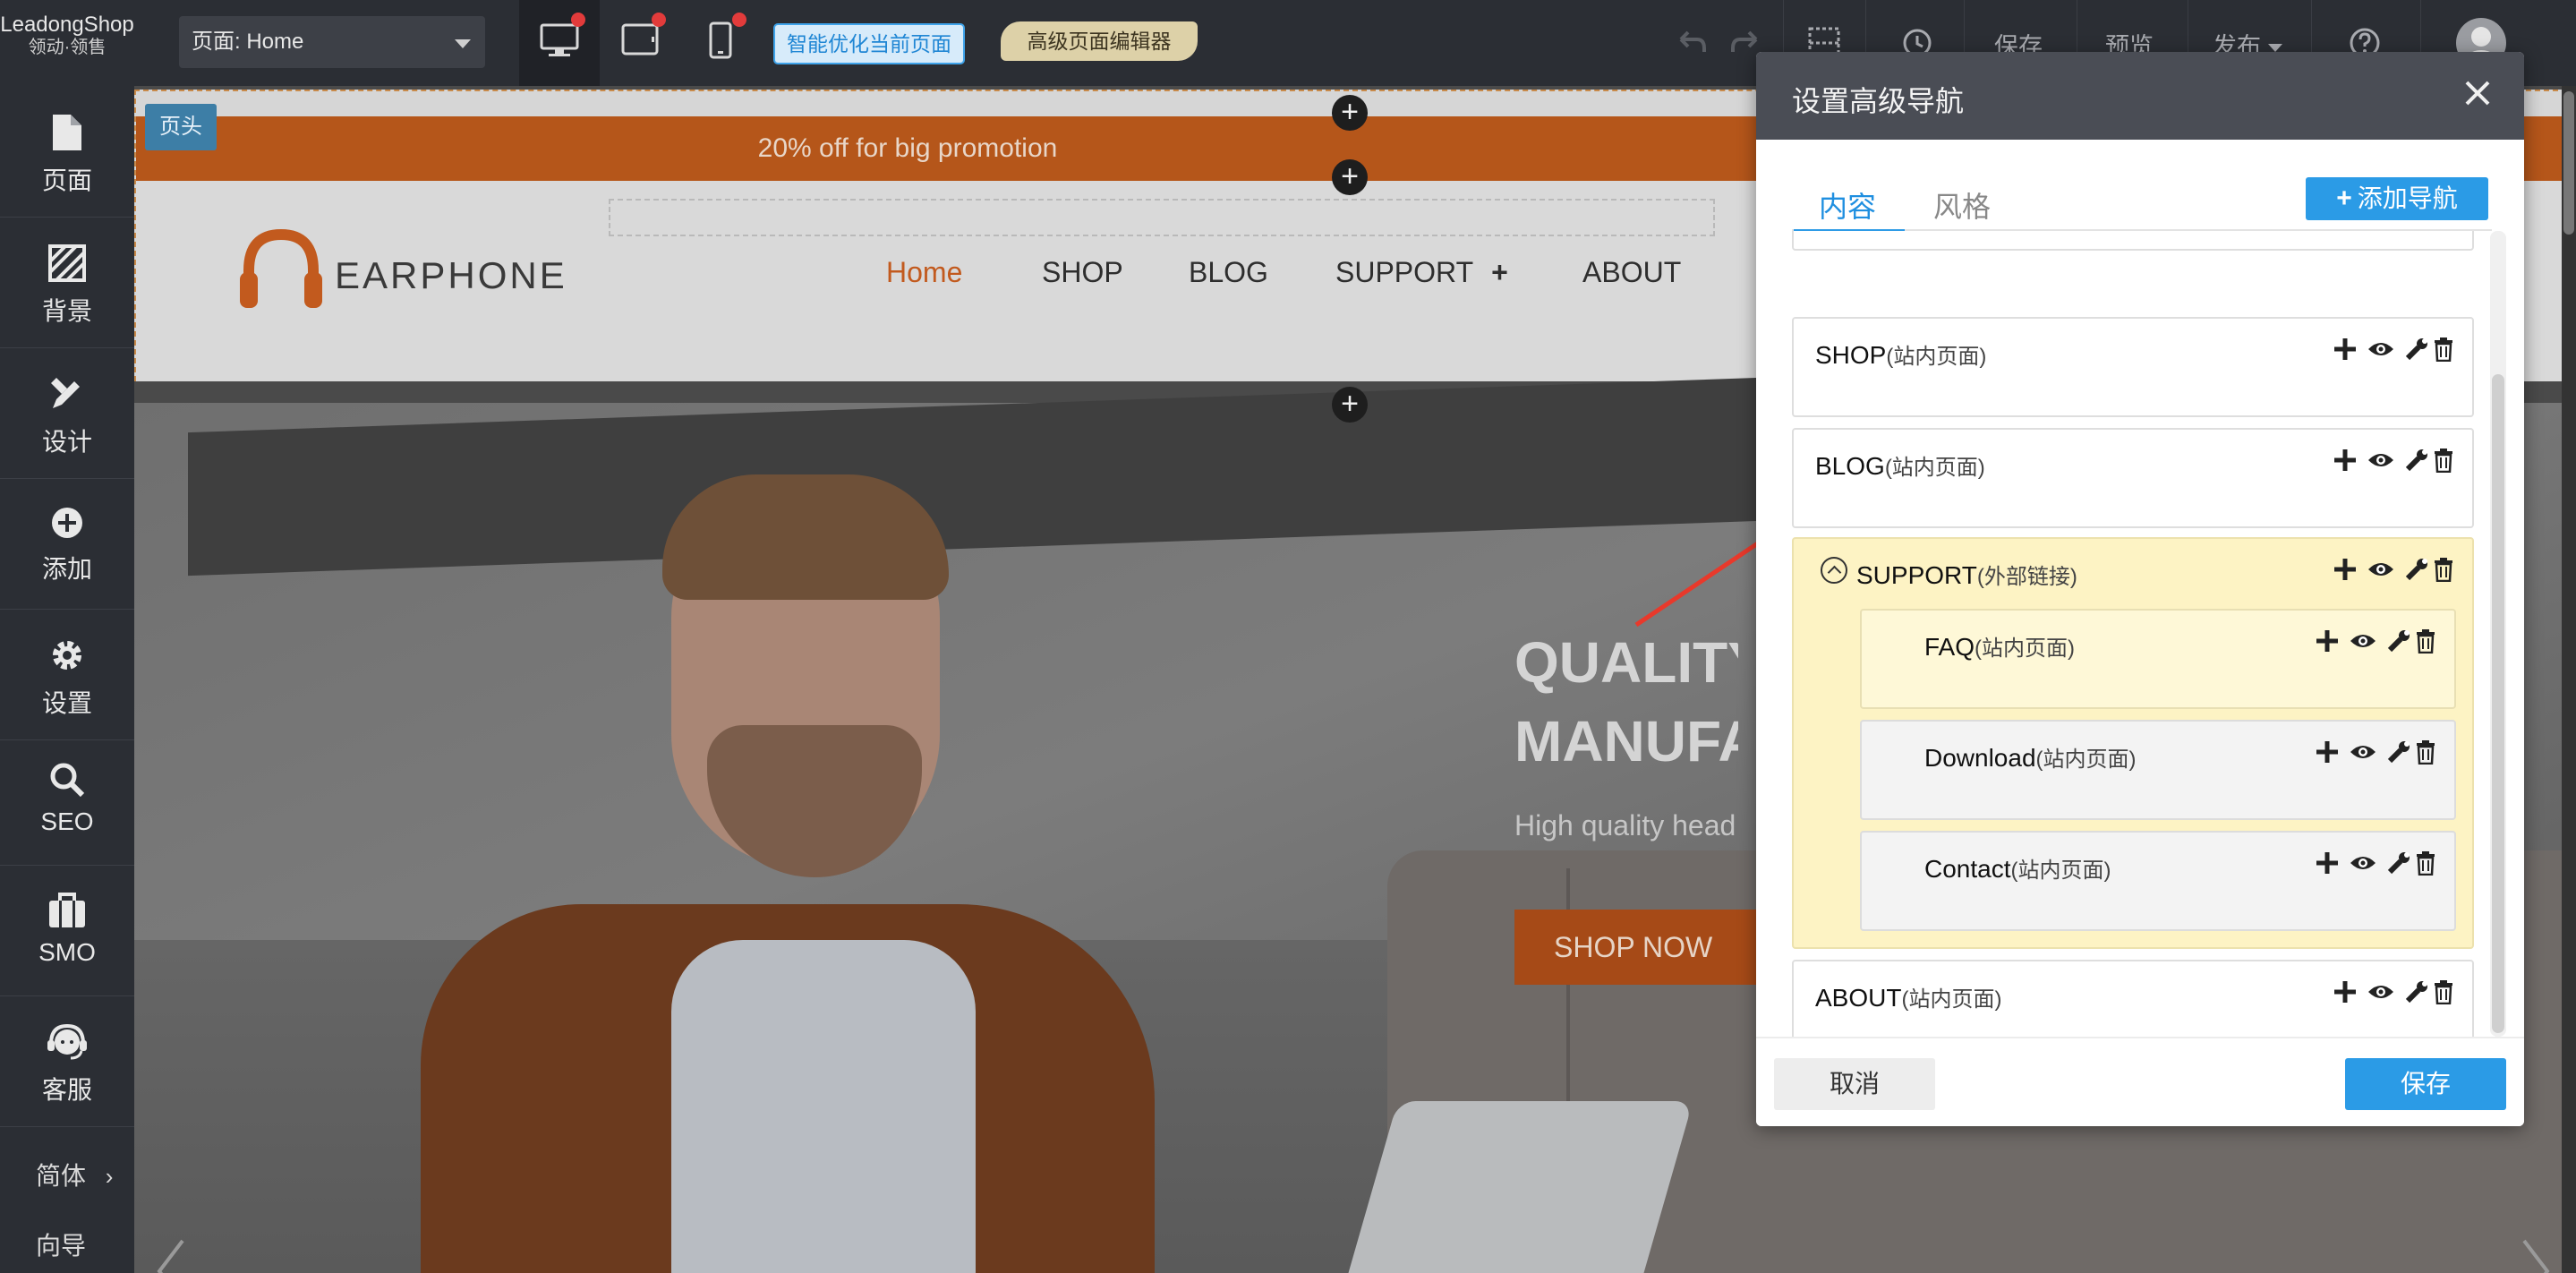 This screenshot has width=2576, height=1273. What do you see at coordinates (1082, 272) in the screenshot?
I see `nav-link-shop: SHOP` at bounding box center [1082, 272].